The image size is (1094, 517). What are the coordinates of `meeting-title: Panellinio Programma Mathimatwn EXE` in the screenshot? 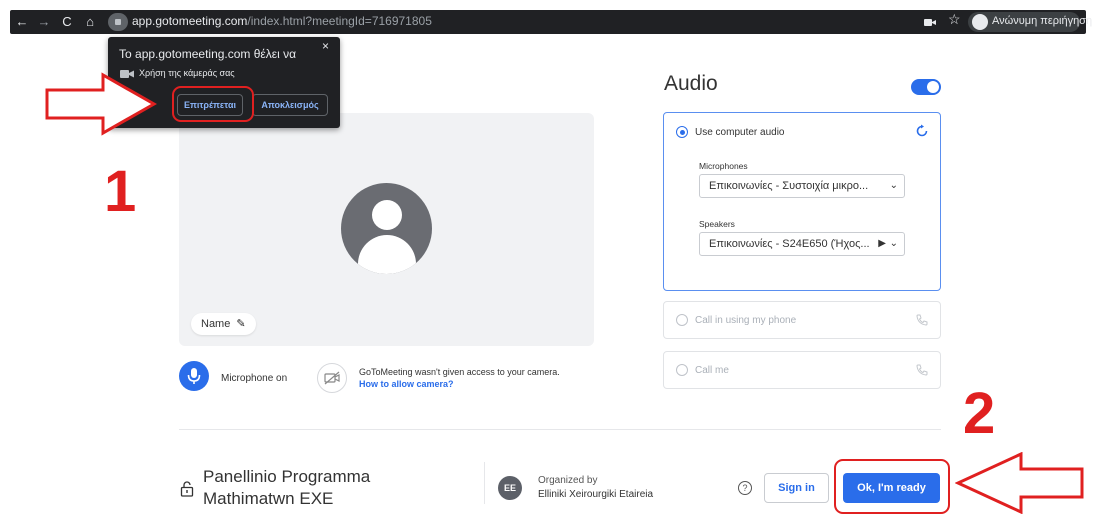 It's located at (287, 487).